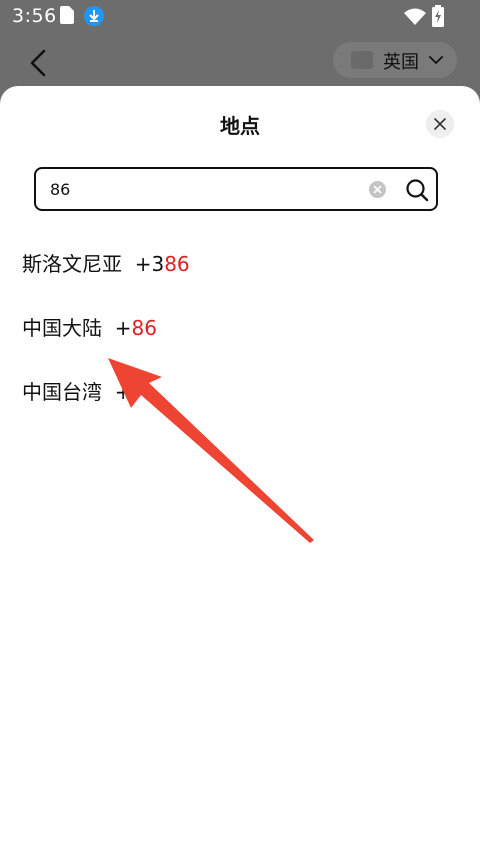  What do you see at coordinates (237, 264) in the screenshot?
I see `list-item: 斯洛文尼亚 +386` at bounding box center [237, 264].